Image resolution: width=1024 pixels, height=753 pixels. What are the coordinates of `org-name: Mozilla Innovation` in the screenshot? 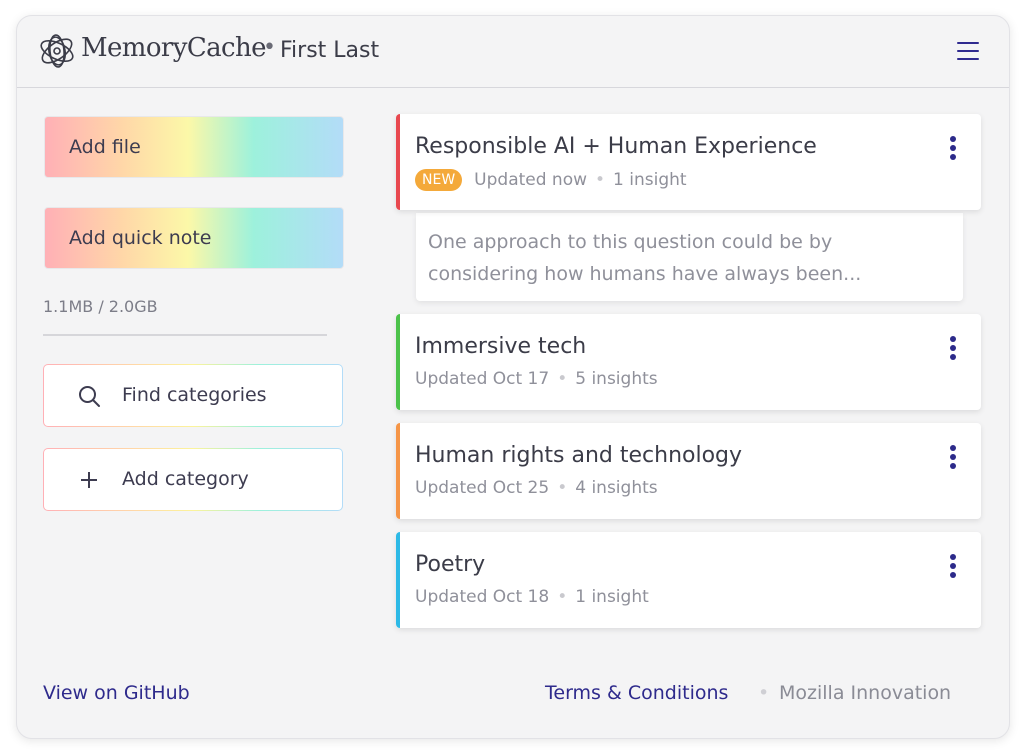 It's located at (865, 693).